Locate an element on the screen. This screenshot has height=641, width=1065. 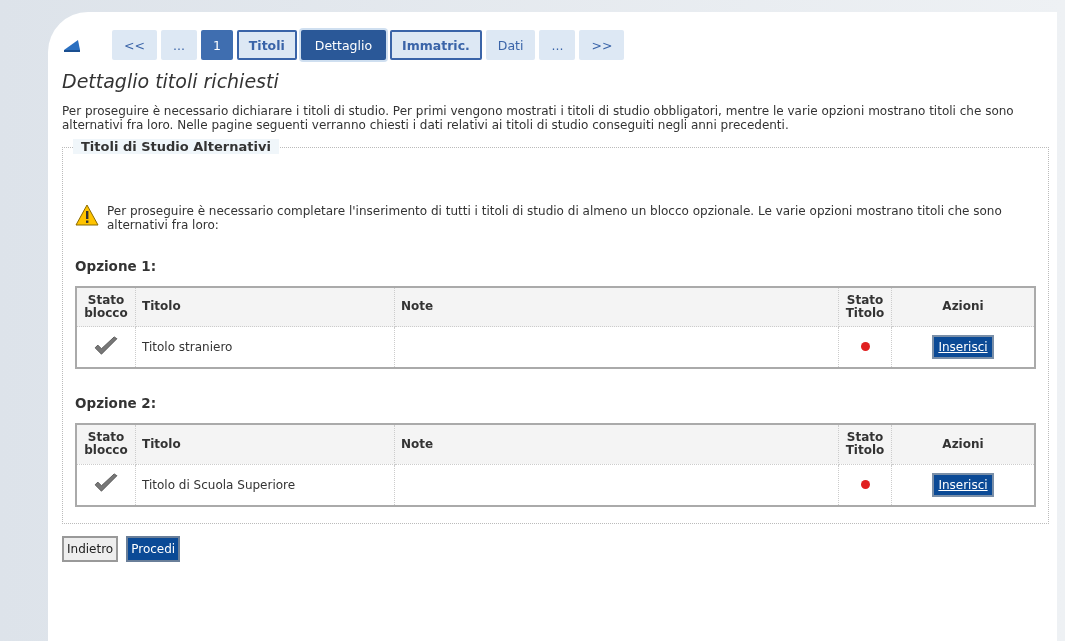
form-button: Procedi is located at coordinates (153, 548).